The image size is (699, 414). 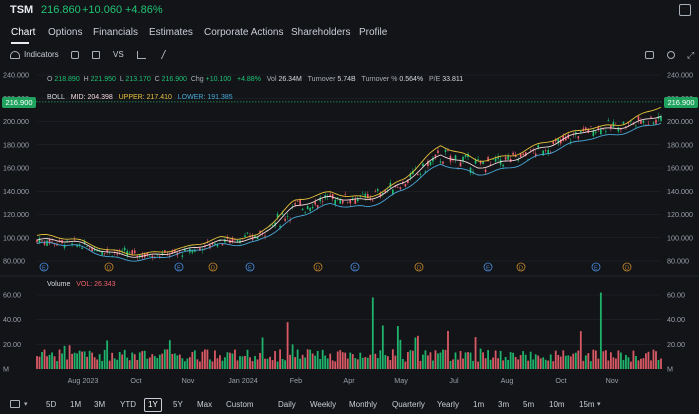 What do you see at coordinates (528, 404) in the screenshot?
I see `interval-5m: 5m` at bounding box center [528, 404].